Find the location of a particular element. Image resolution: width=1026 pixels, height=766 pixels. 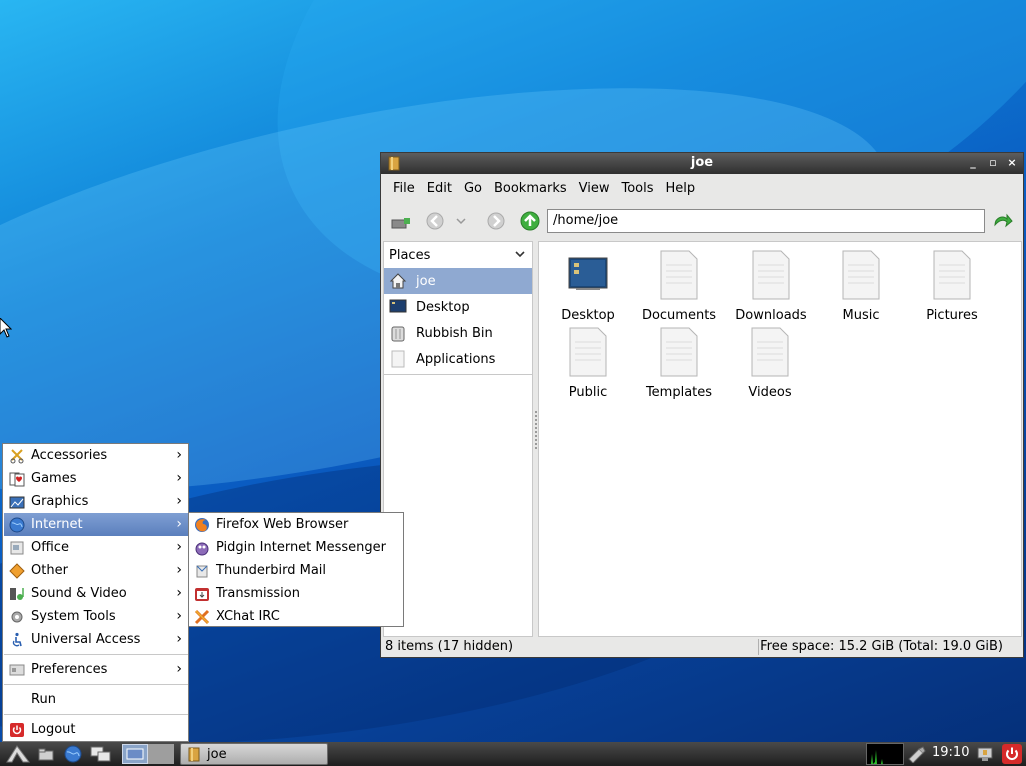

sidebar-item-rubbish-bin: Rubbish Bin is located at coordinates (458, 333).